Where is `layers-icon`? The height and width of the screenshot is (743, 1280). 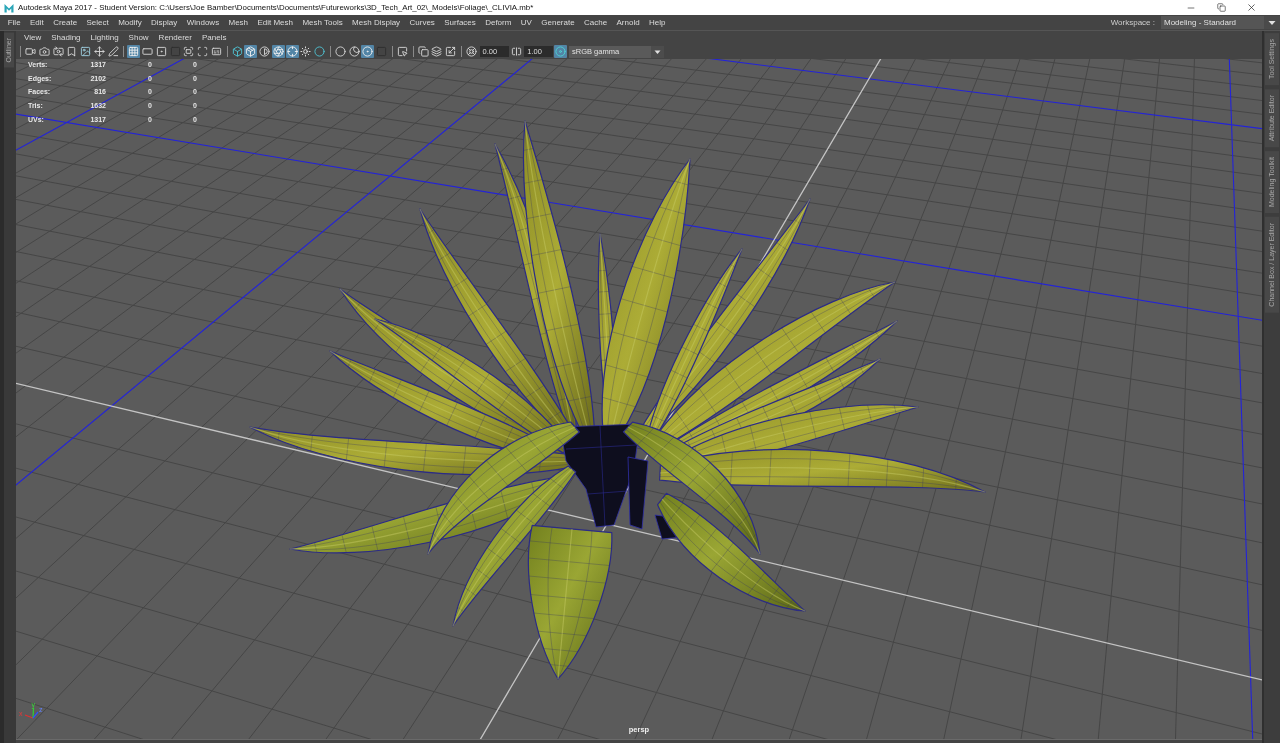
layers-icon is located at coordinates (437, 51).